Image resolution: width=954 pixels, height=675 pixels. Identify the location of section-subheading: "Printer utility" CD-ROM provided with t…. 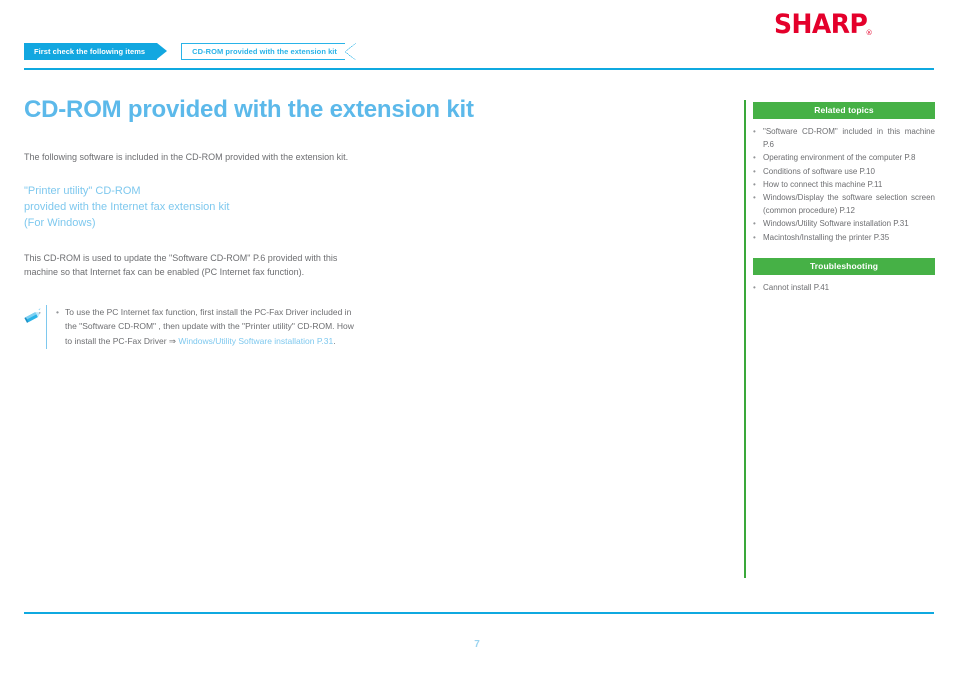
(127, 207).